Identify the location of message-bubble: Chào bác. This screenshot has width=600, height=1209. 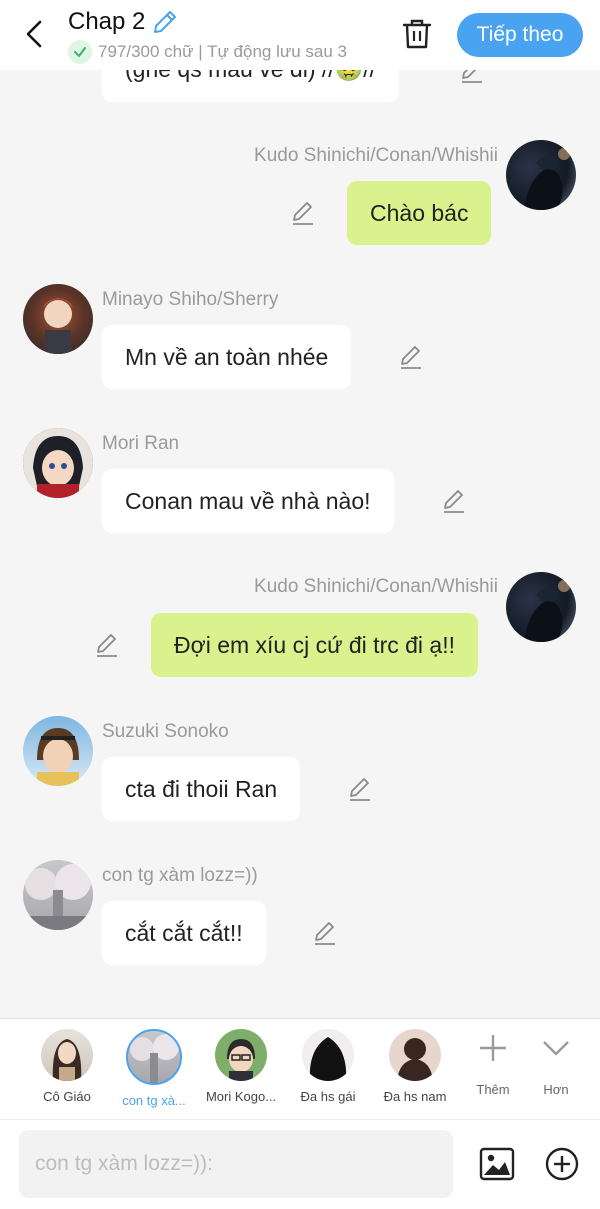
(419, 213).